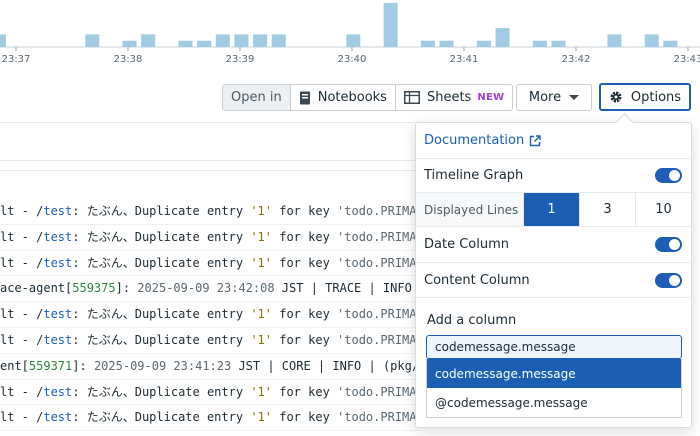 The image size is (700, 436). Describe the element at coordinates (207, 170) in the screenshot. I see `divider` at that location.